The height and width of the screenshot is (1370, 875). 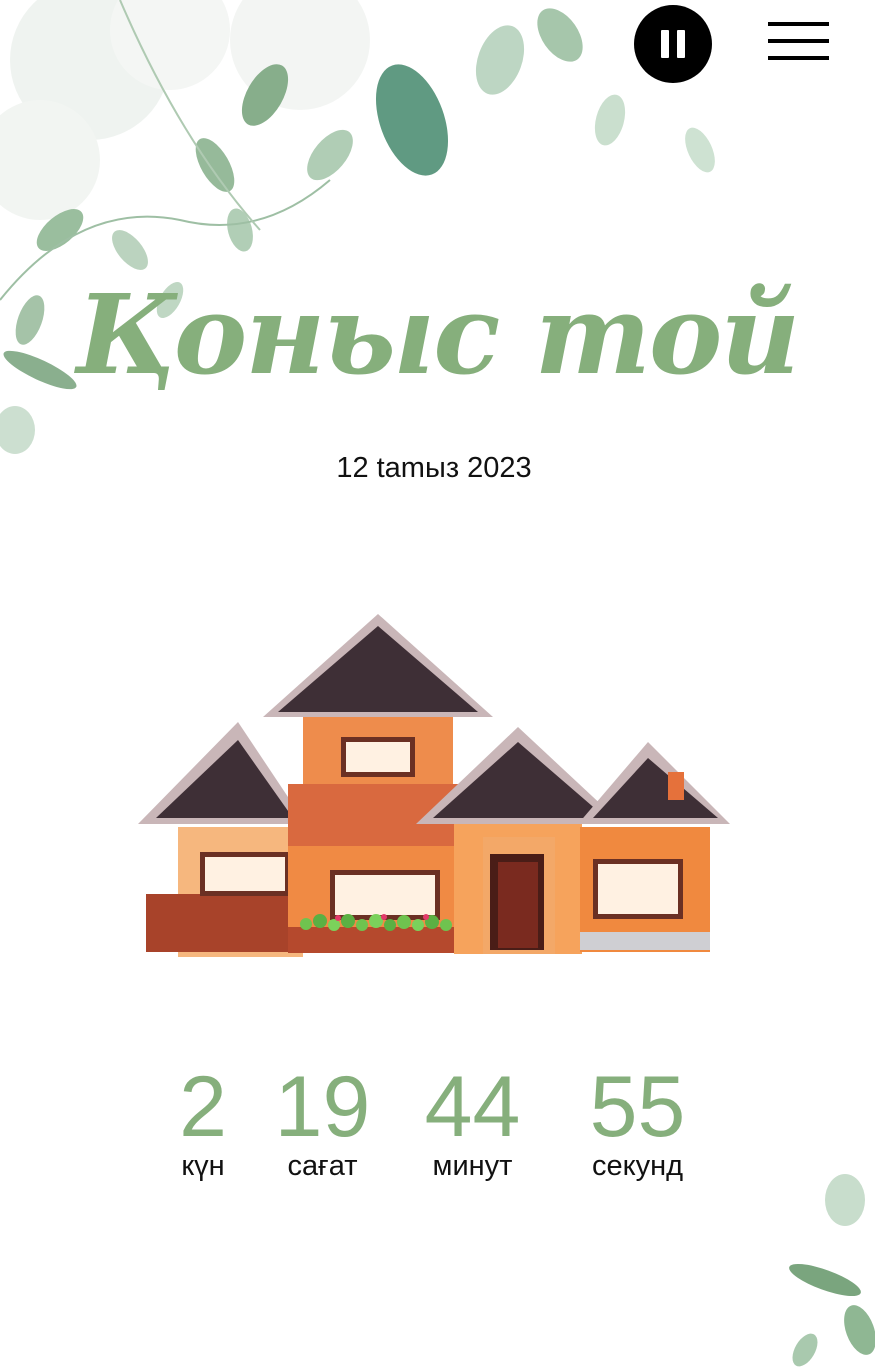 What do you see at coordinates (832, 1270) in the screenshot?
I see `floral-decoration-bottom` at bounding box center [832, 1270].